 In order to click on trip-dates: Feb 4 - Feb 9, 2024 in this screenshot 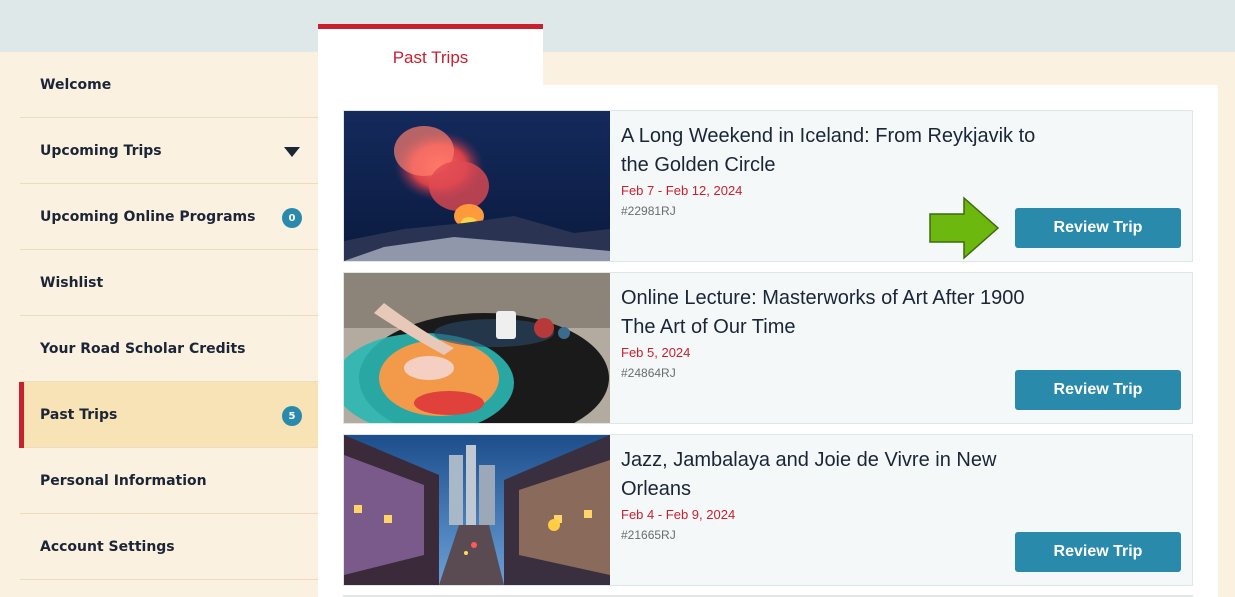, I will do `click(678, 514)`.